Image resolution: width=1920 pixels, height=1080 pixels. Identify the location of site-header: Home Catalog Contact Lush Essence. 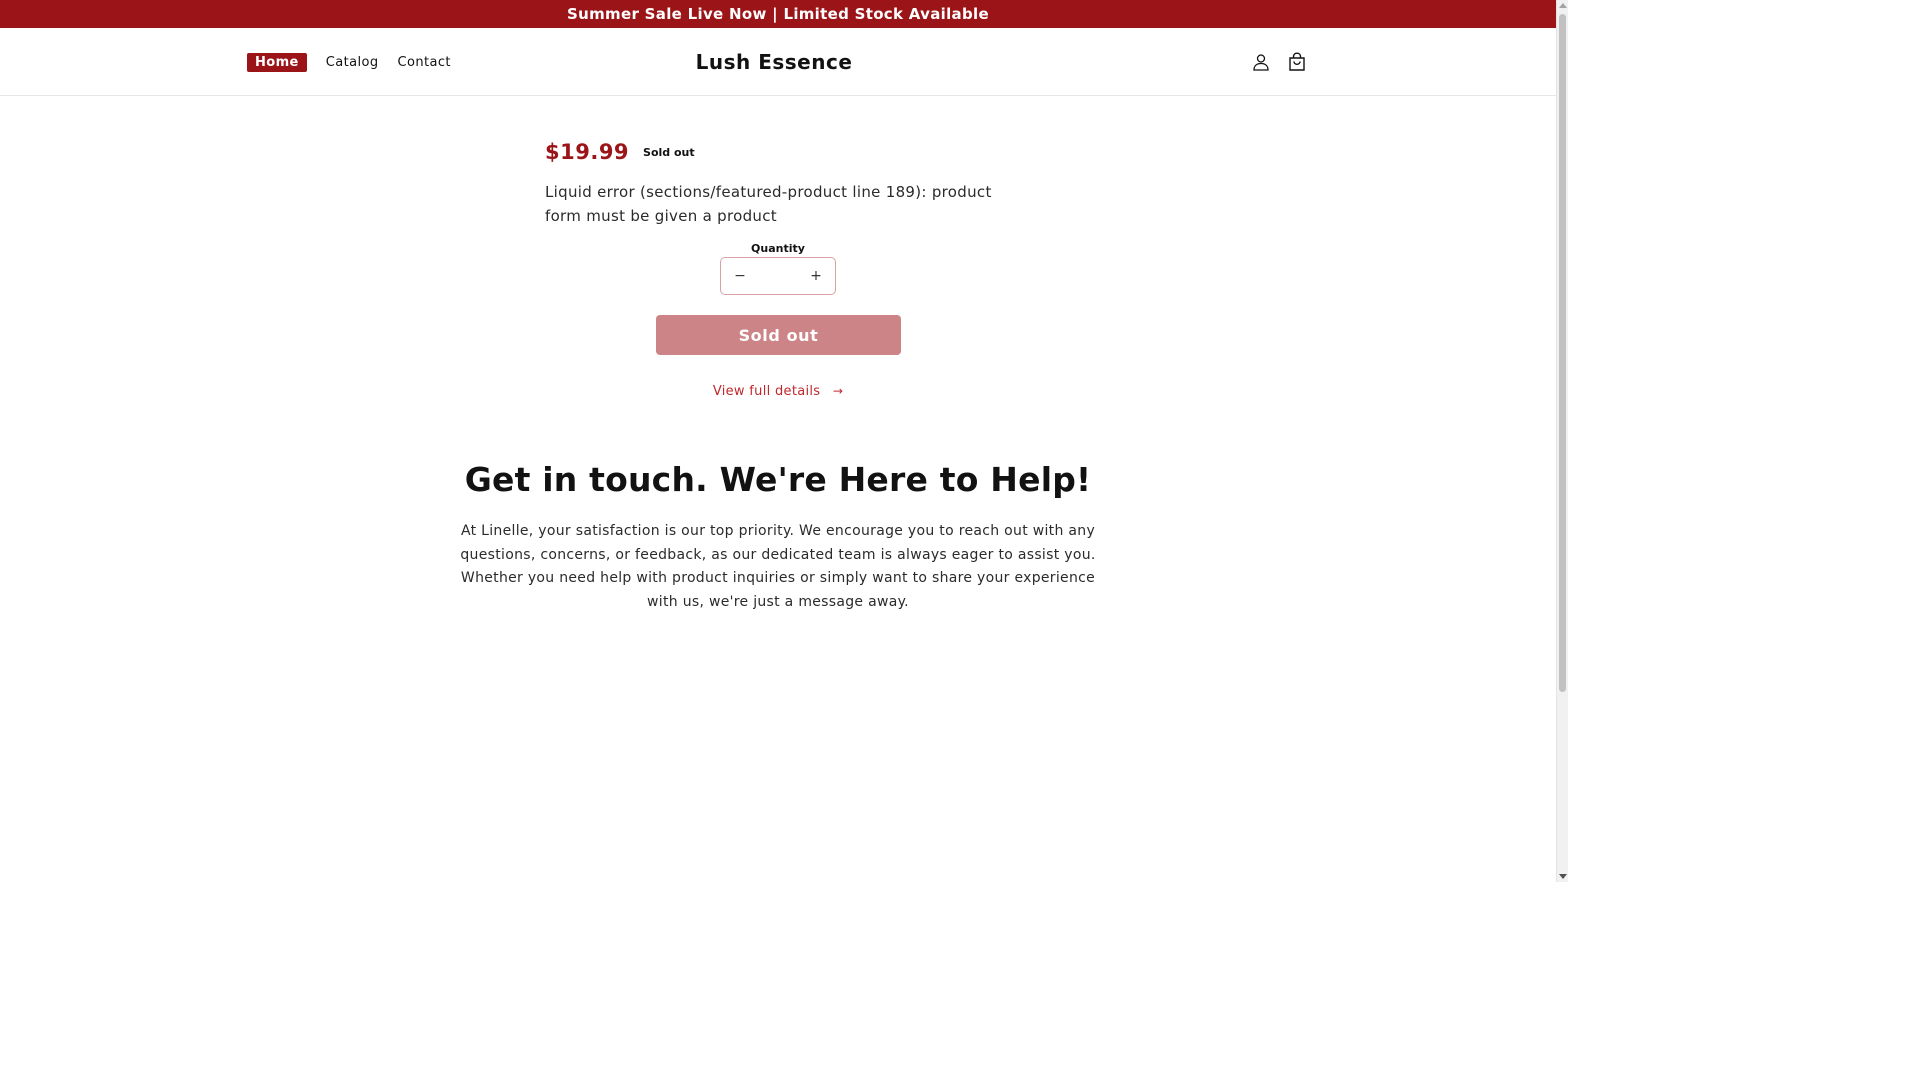
(778, 62).